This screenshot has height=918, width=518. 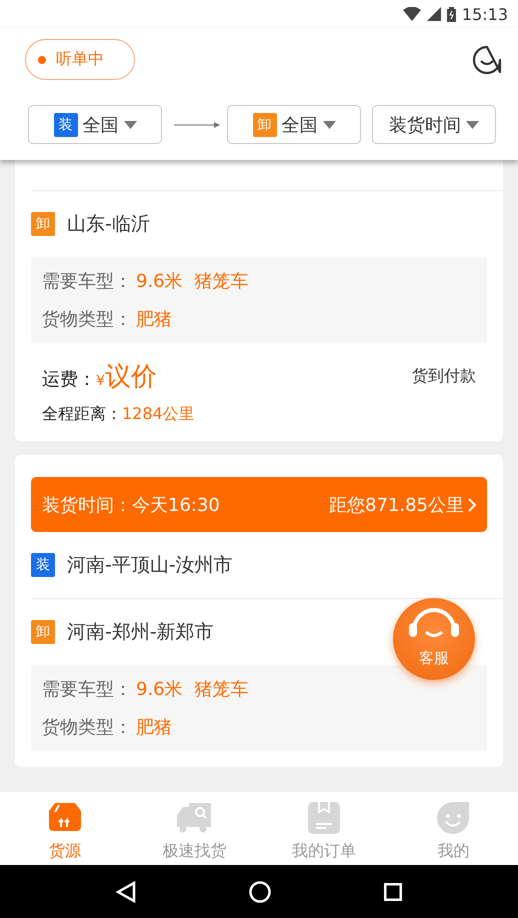 I want to click on nav-tab: 极速找货, so click(x=194, y=828).